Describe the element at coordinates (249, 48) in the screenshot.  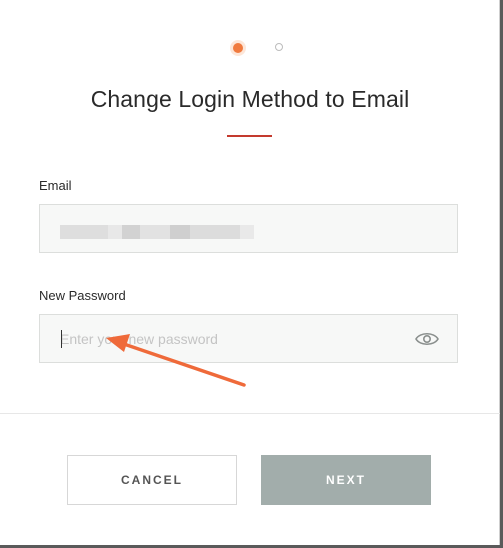
I see `step-indicator` at that location.